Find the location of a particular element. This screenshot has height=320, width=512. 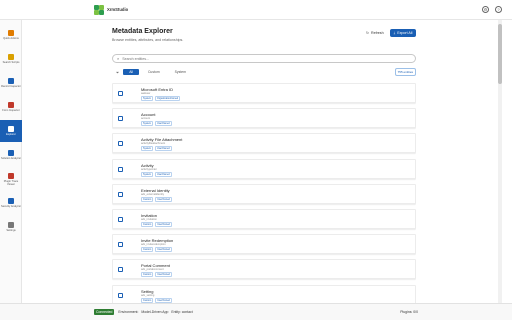

environment-label: Environment: is located at coordinates (128, 312).